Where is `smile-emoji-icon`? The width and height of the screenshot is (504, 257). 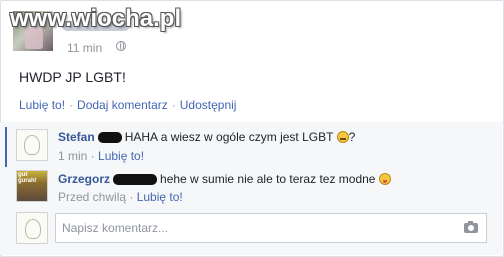
smile-emoji-icon is located at coordinates (342, 137).